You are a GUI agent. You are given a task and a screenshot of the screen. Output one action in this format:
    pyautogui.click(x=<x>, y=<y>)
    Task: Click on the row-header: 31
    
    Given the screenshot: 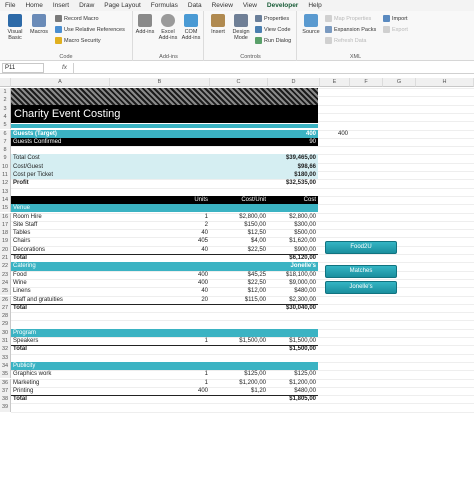 What is the action you would take?
    pyautogui.click(x=5, y=341)
    